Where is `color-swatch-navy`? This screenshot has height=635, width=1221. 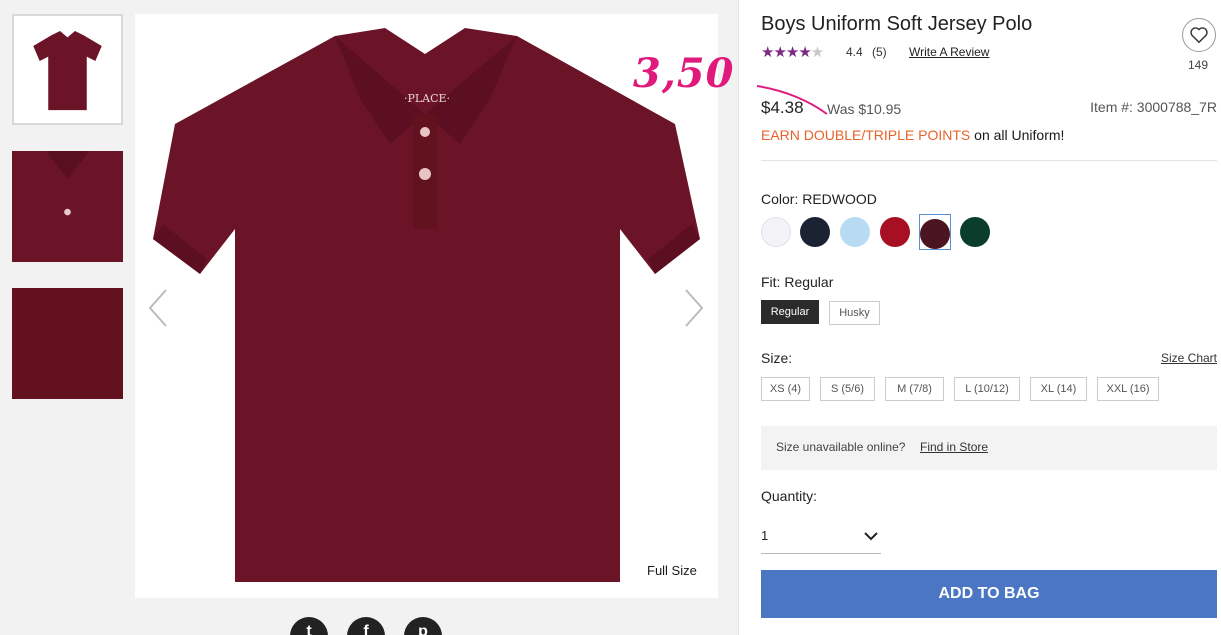
color-swatch-navy is located at coordinates (815, 232).